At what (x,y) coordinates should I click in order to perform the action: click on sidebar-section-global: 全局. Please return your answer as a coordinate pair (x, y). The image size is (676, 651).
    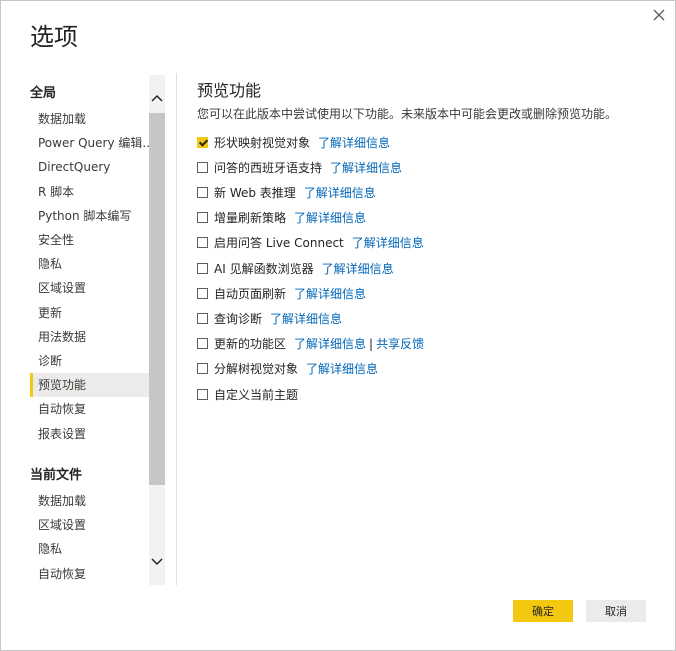
    Looking at the image, I should click on (43, 93).